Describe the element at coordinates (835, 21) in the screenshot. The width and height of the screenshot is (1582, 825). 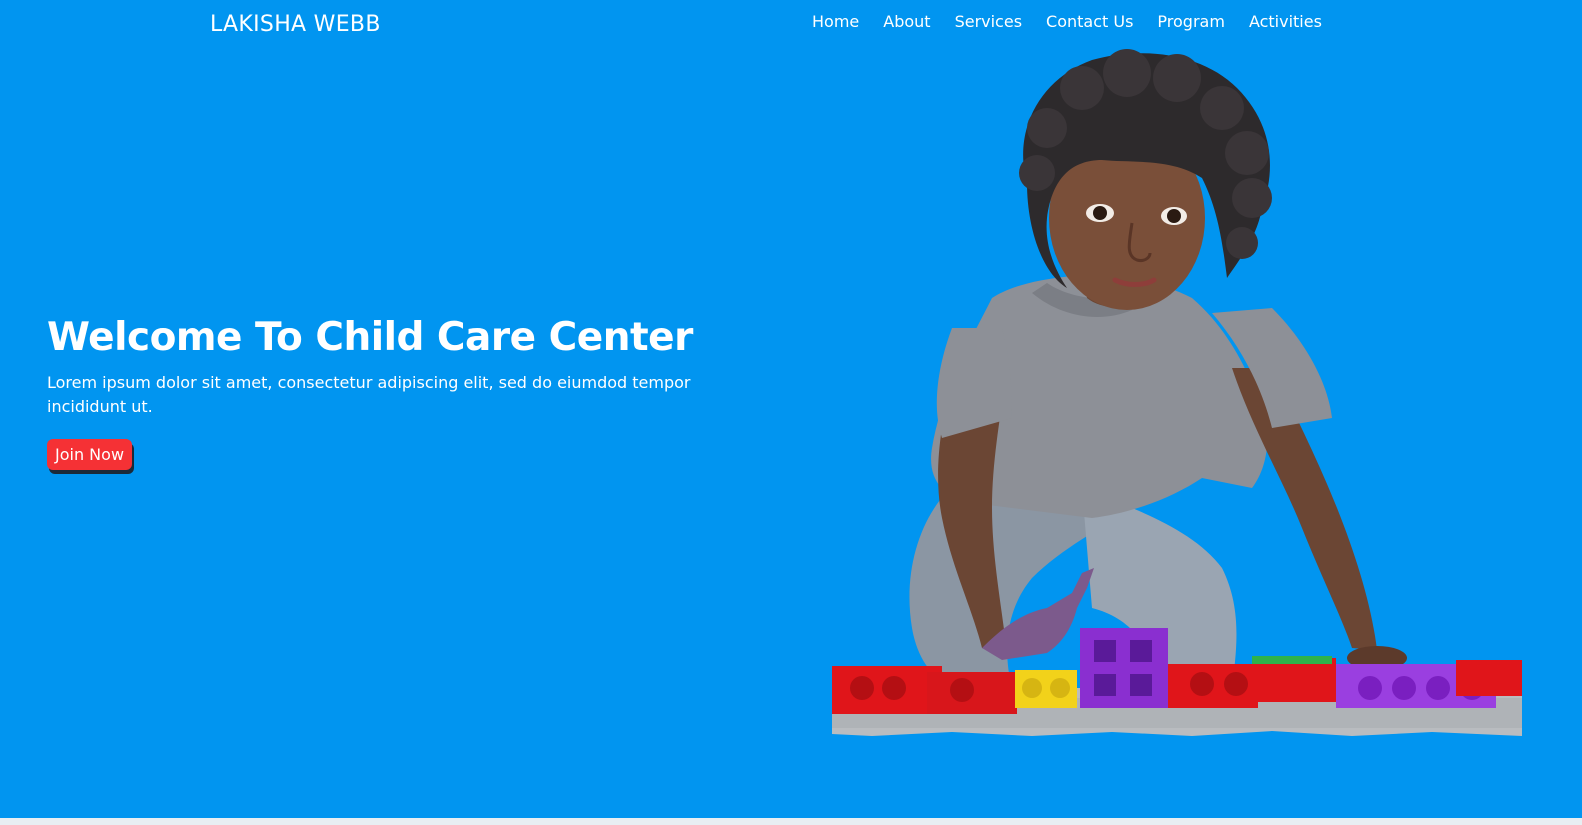
I see `nav-link-home: Home` at that location.